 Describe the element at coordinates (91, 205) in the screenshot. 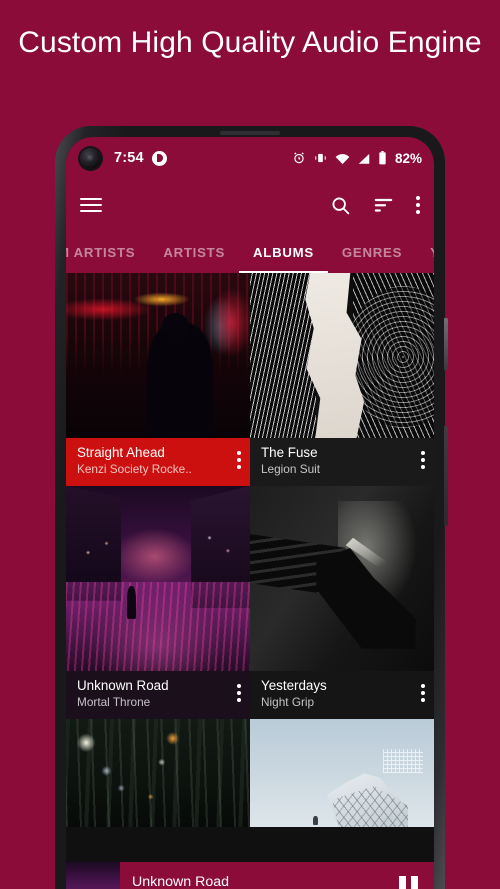

I see `hamburger-menu-icon` at that location.